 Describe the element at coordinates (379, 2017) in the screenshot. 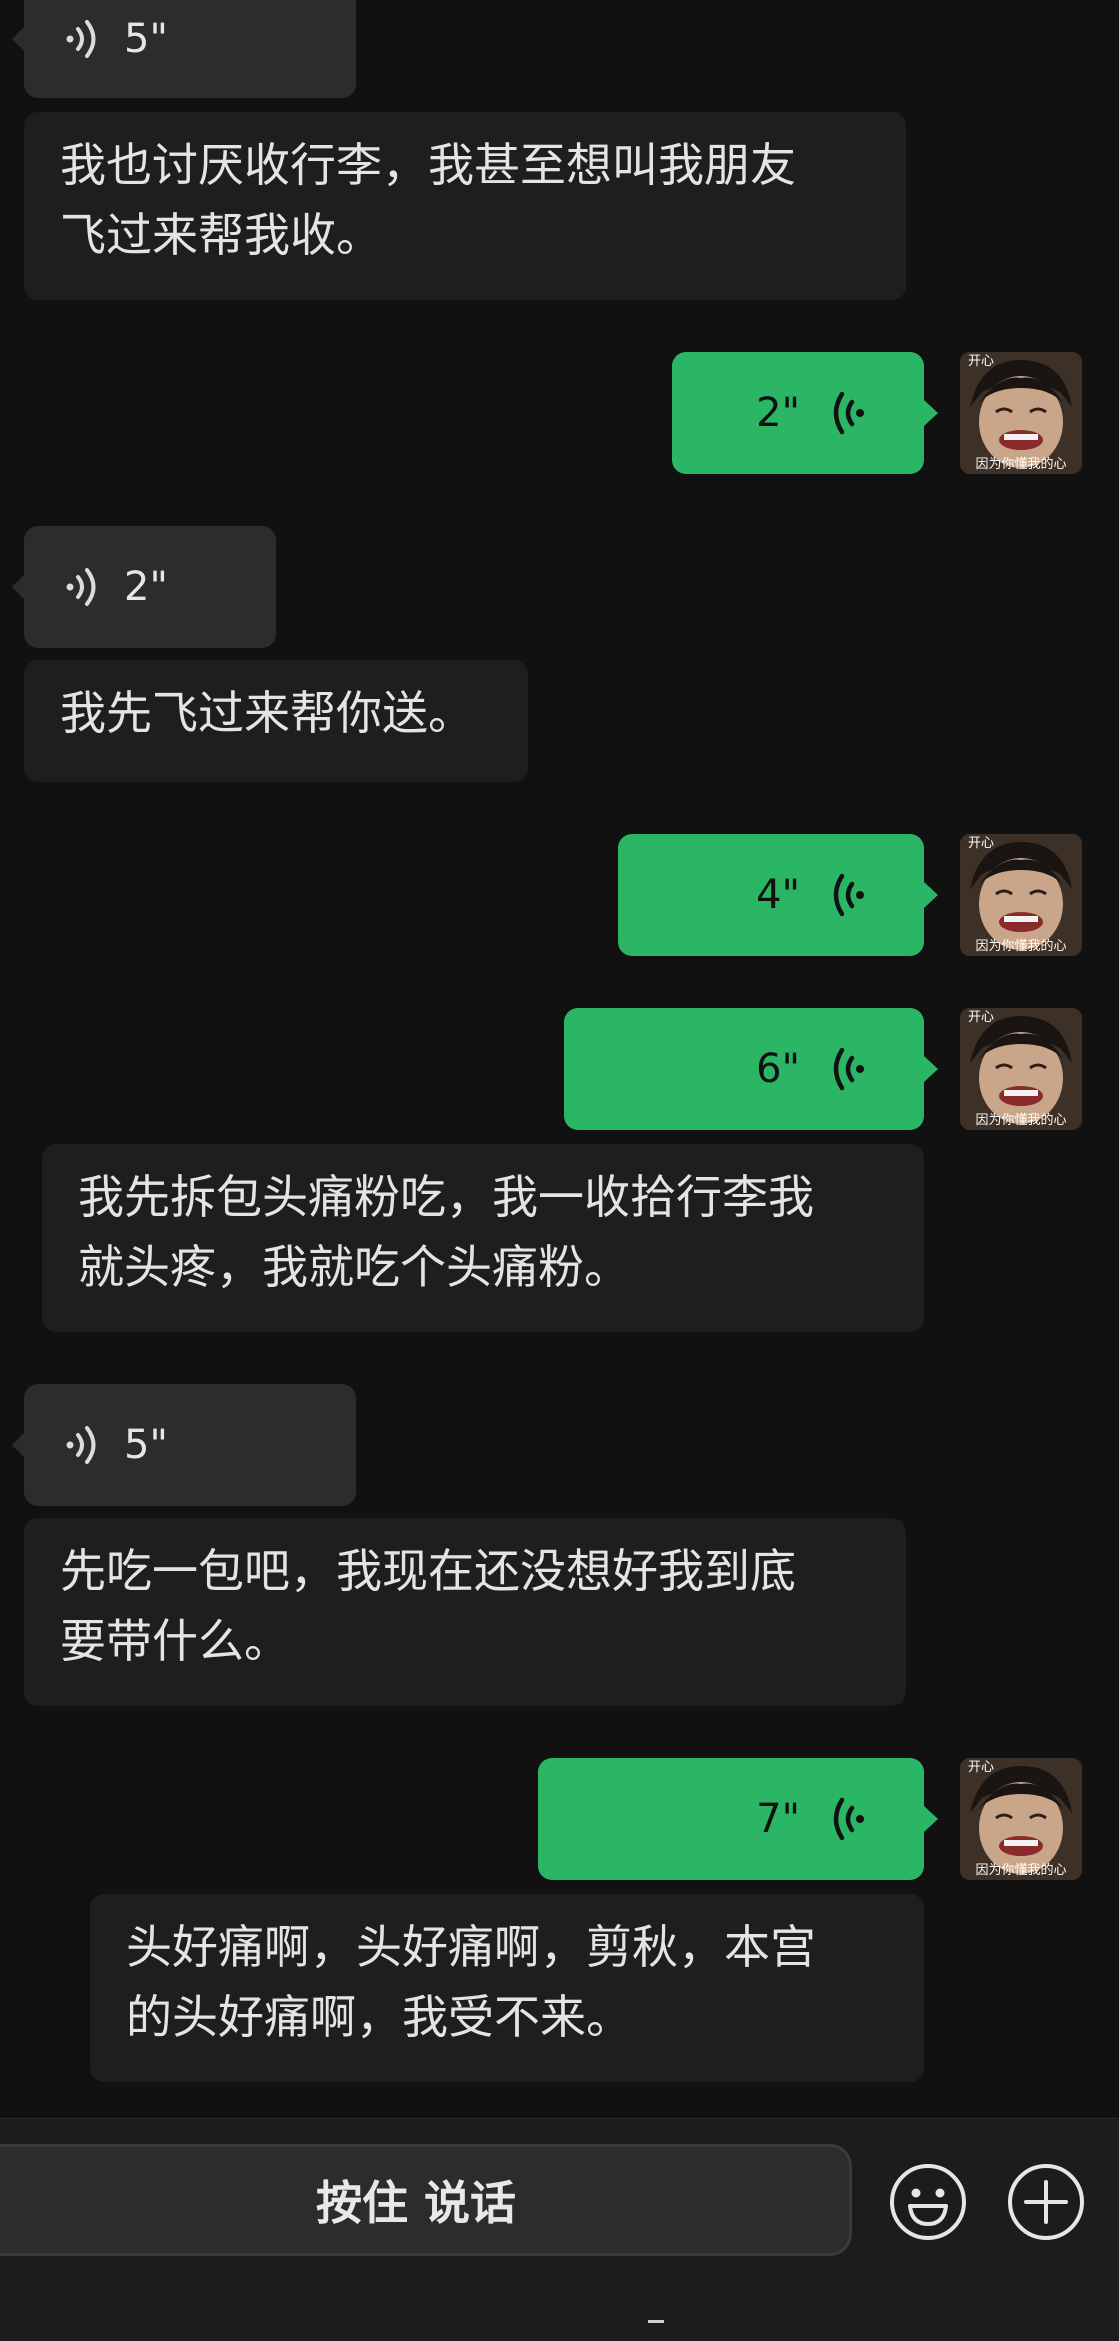

I see `transcript-line: 的头好痛啊，我受不来。` at that location.